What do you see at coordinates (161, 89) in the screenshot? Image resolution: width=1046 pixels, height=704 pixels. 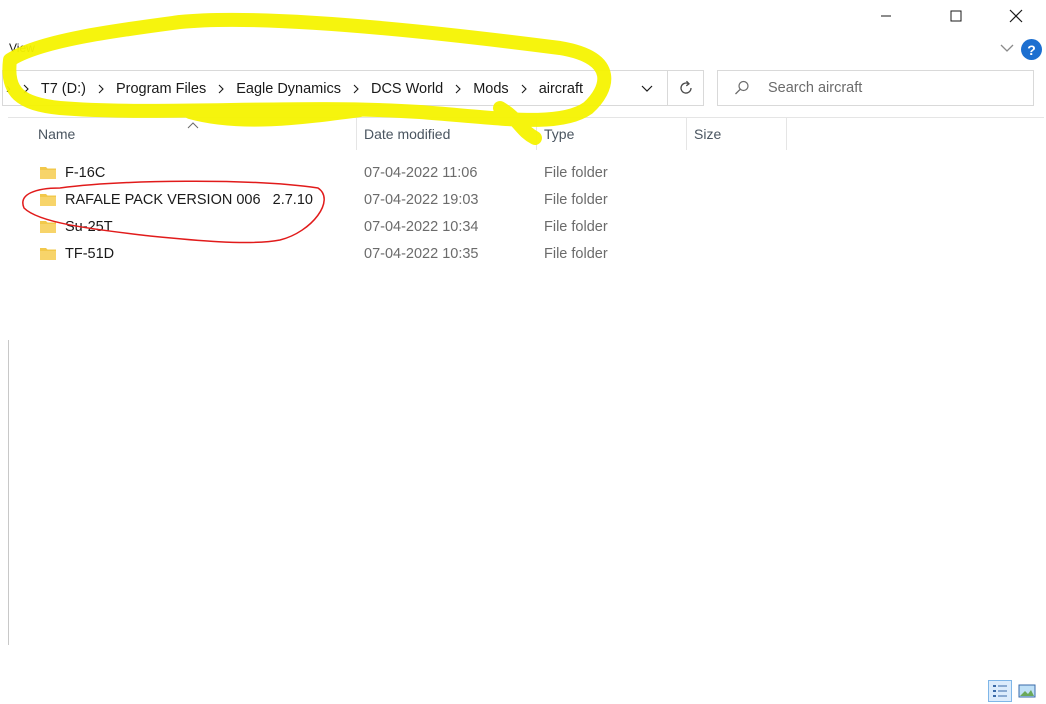 I see `breadcrumb-program-files: Program Files` at bounding box center [161, 89].